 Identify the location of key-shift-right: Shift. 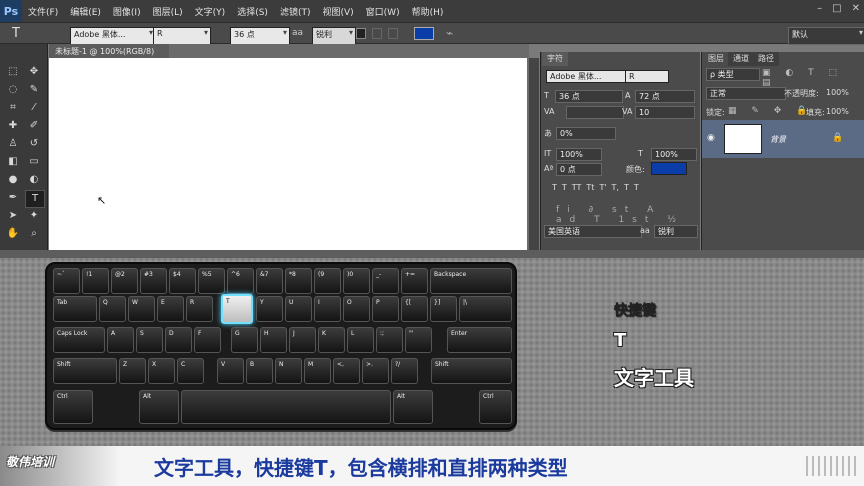
(471, 371).